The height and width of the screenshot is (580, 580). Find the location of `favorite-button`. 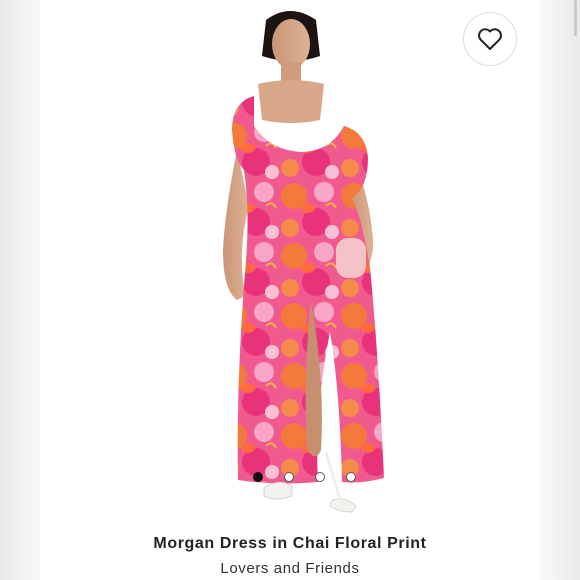

favorite-button is located at coordinates (490, 39).